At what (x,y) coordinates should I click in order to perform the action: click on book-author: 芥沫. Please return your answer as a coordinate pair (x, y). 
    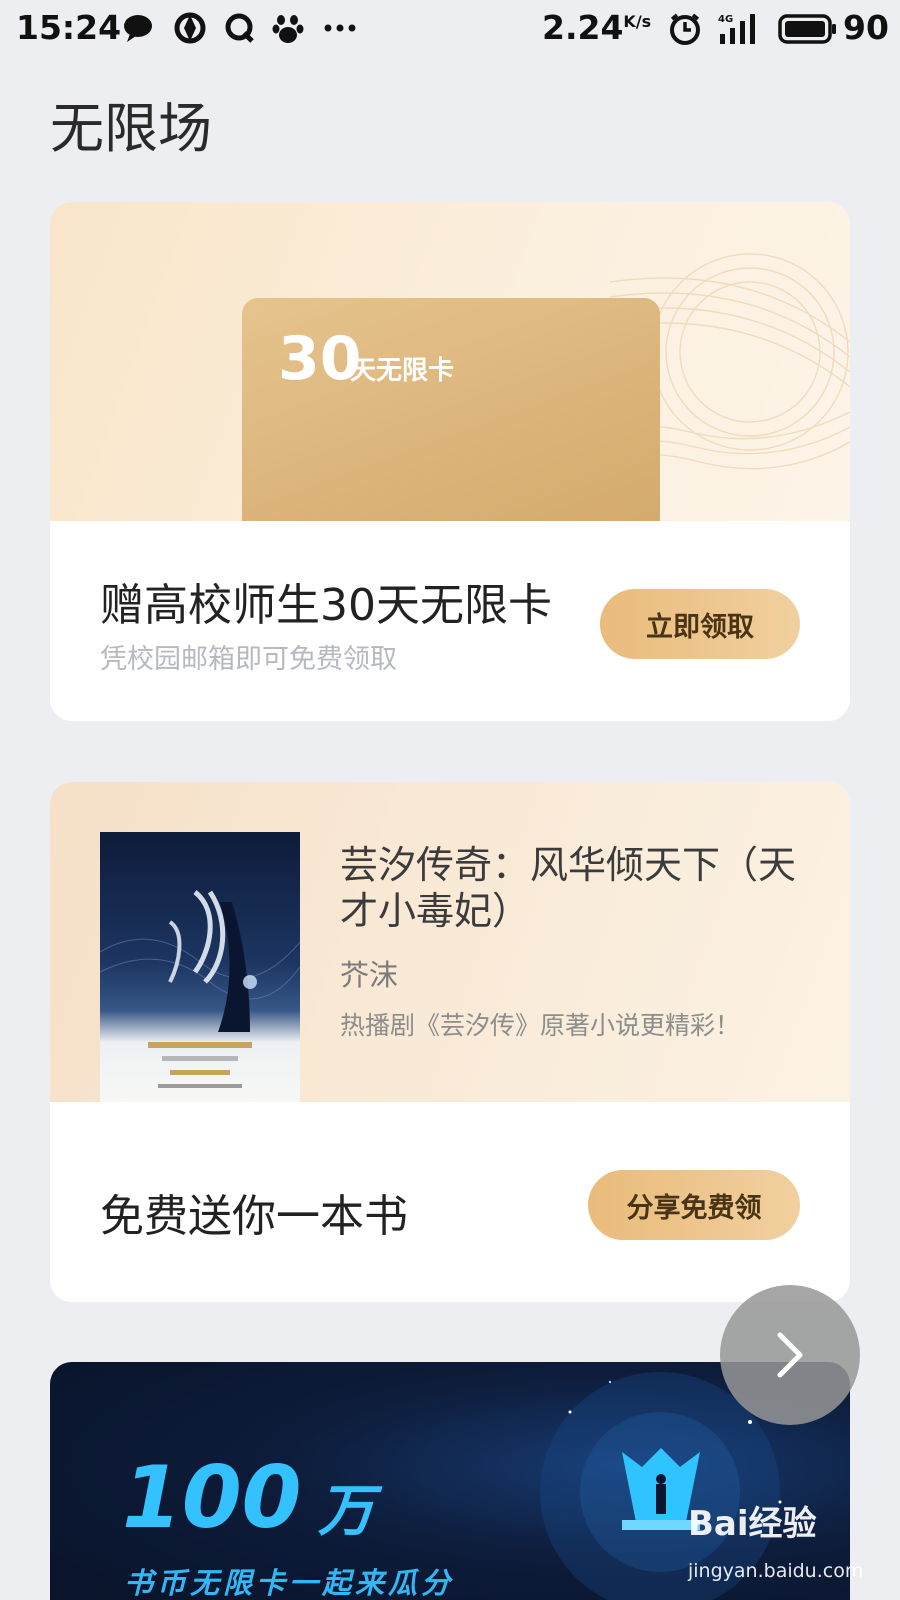
    Looking at the image, I should click on (369, 975).